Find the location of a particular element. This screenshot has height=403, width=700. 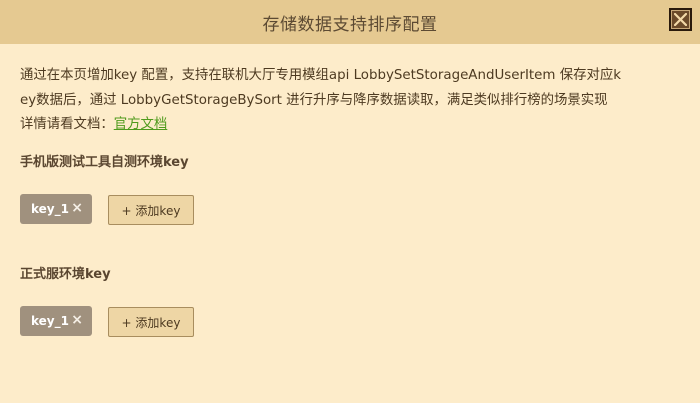

dialog-titlebar: 存储数据支持排序配置 is located at coordinates (350, 22).